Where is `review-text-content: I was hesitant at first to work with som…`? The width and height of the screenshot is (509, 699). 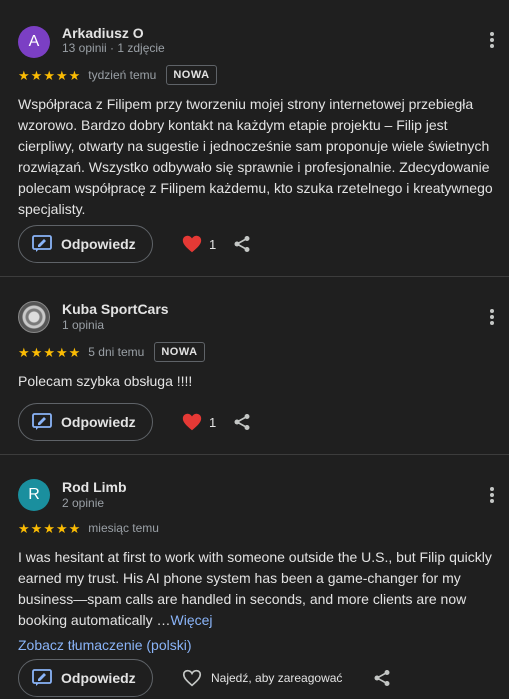
review-text-content: I was hesitant at first to work with som… is located at coordinates (255, 588).